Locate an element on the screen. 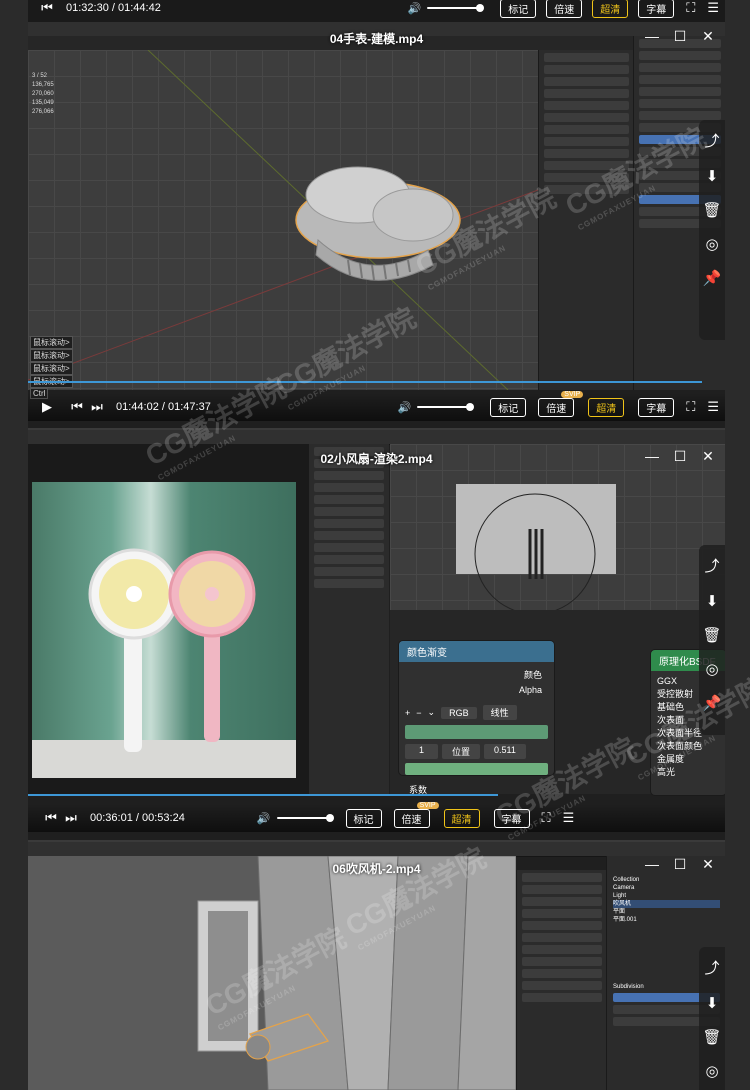 This screenshot has height=1090, width=750. speed-button-top: 倍速 is located at coordinates (564, 9).